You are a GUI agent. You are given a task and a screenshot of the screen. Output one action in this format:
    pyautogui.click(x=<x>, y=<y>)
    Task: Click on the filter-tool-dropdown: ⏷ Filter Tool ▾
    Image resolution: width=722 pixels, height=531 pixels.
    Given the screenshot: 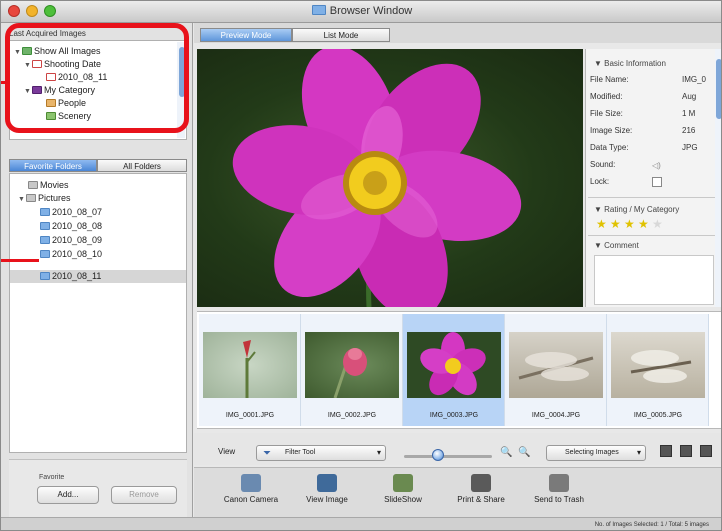 What is the action you would take?
    pyautogui.click(x=321, y=453)
    